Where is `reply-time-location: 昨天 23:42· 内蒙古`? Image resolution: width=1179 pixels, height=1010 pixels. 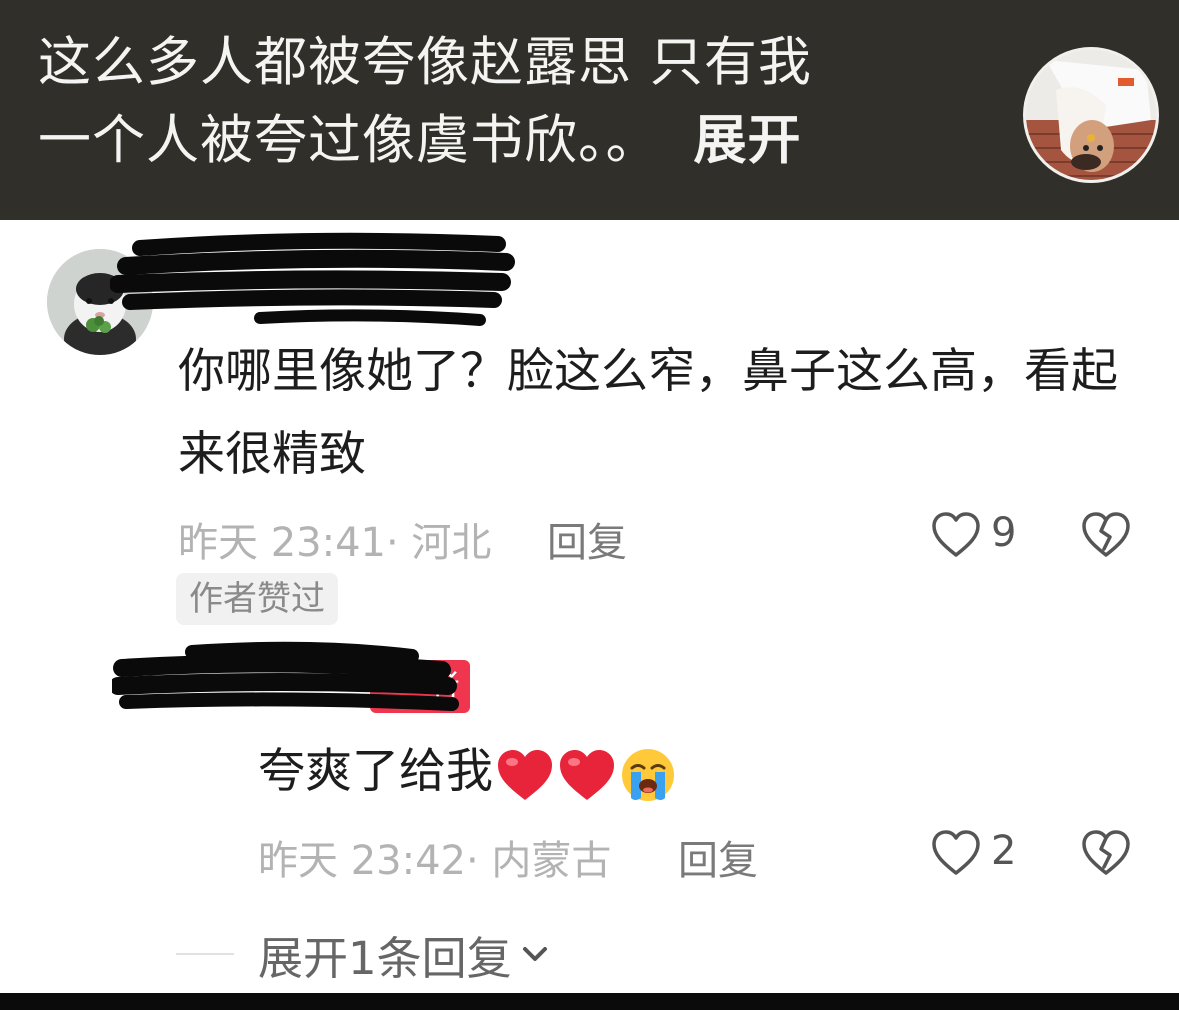
reply-time-location: 昨天 23:42· 内蒙古 is located at coordinates (435, 861).